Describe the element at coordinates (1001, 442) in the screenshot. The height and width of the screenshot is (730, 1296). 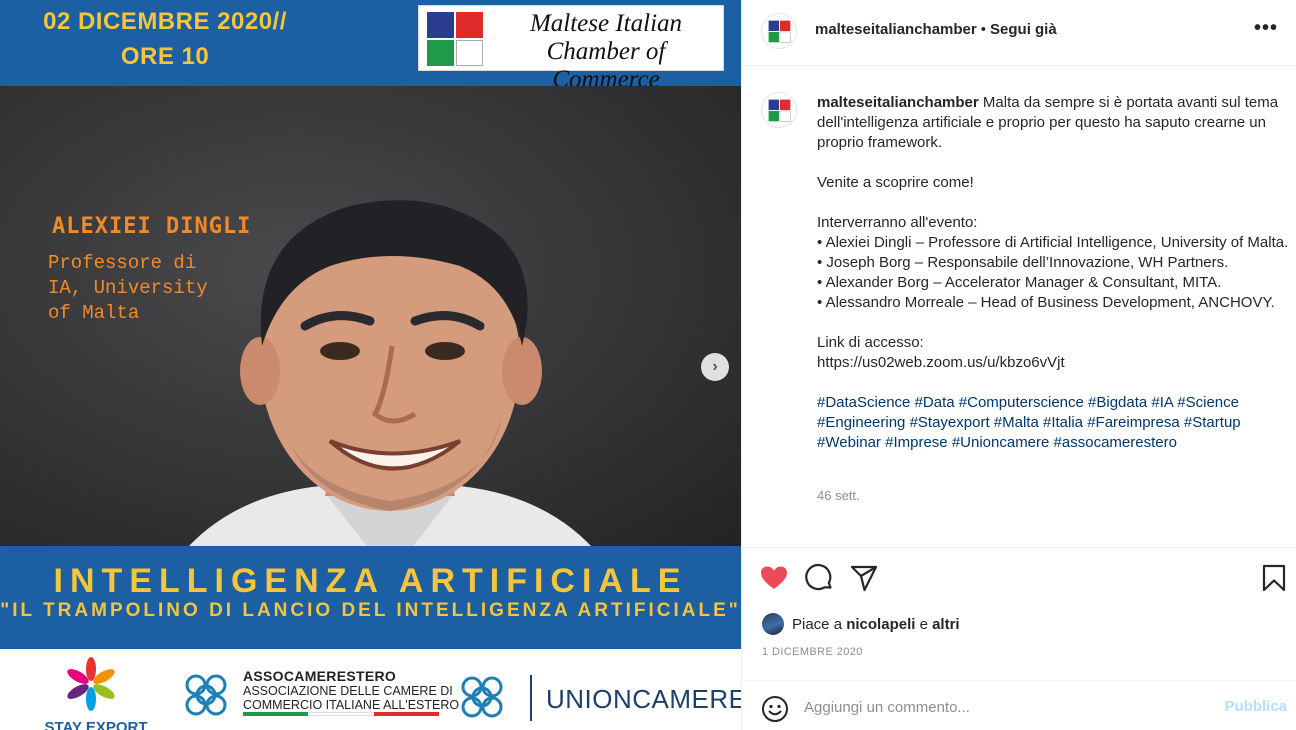
I see `hashtag-link: #Unioncamere` at that location.